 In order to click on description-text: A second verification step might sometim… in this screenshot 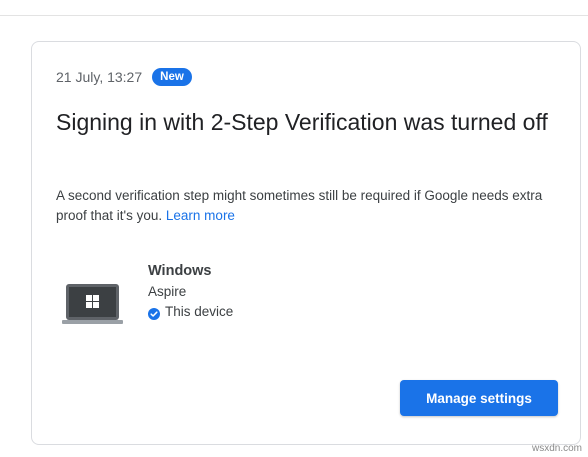, I will do `click(299, 205)`.